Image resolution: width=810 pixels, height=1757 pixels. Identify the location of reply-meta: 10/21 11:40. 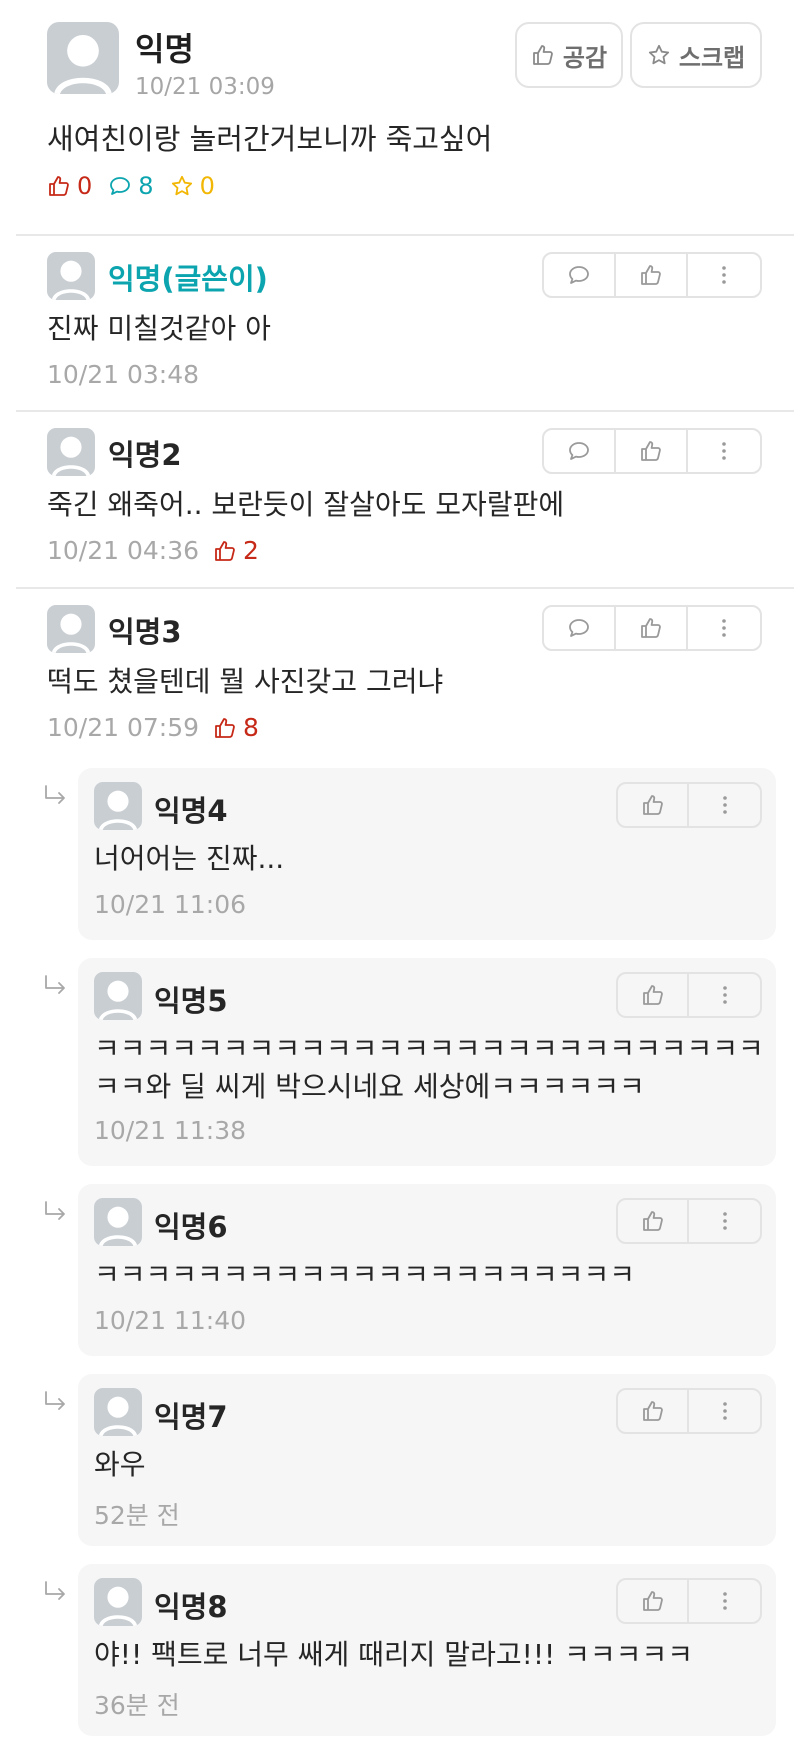
(170, 1320).